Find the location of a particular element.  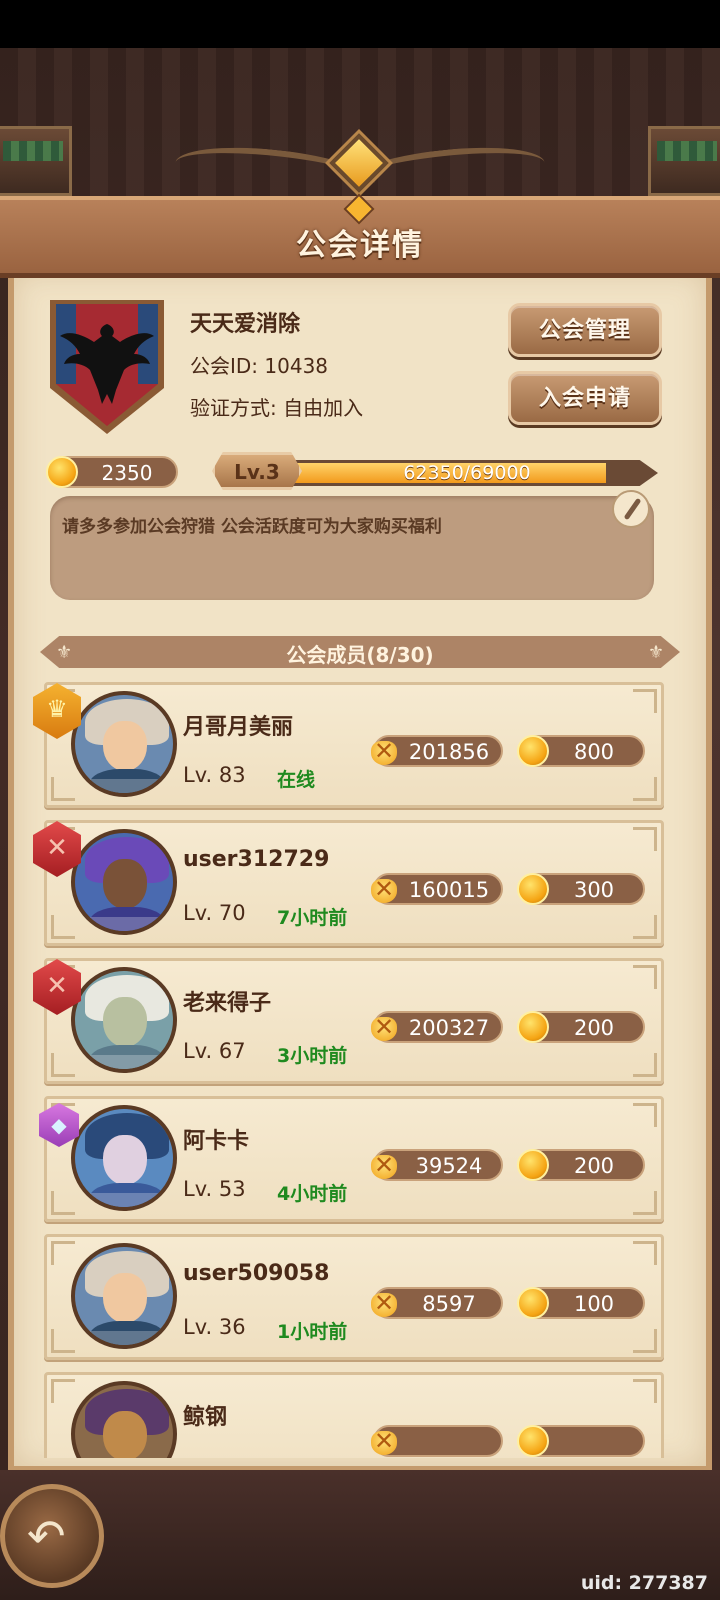

member-level: Lv. 53 is located at coordinates (214, 1189).